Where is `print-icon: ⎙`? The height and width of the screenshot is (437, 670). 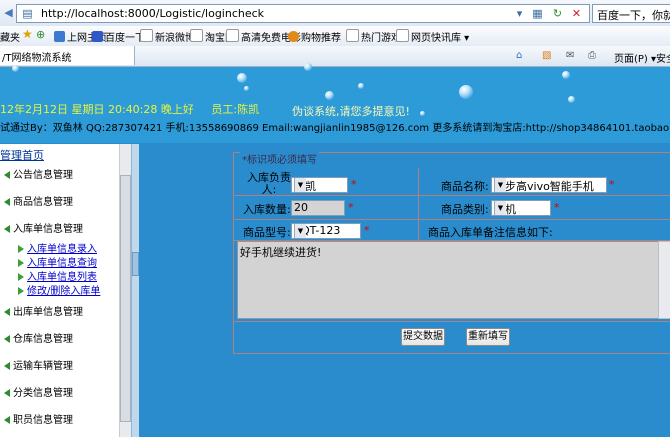 print-icon: ⎙ is located at coordinates (592, 55).